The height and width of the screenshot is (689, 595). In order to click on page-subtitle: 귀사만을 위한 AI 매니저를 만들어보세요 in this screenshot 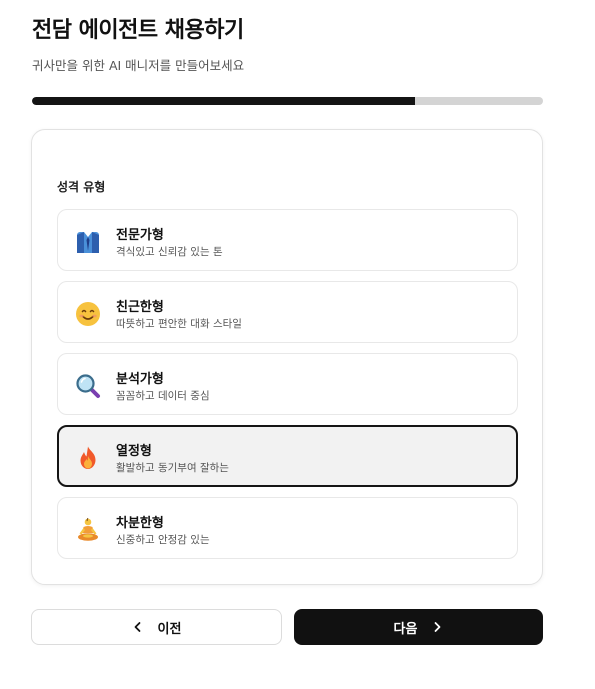, I will do `click(138, 65)`.